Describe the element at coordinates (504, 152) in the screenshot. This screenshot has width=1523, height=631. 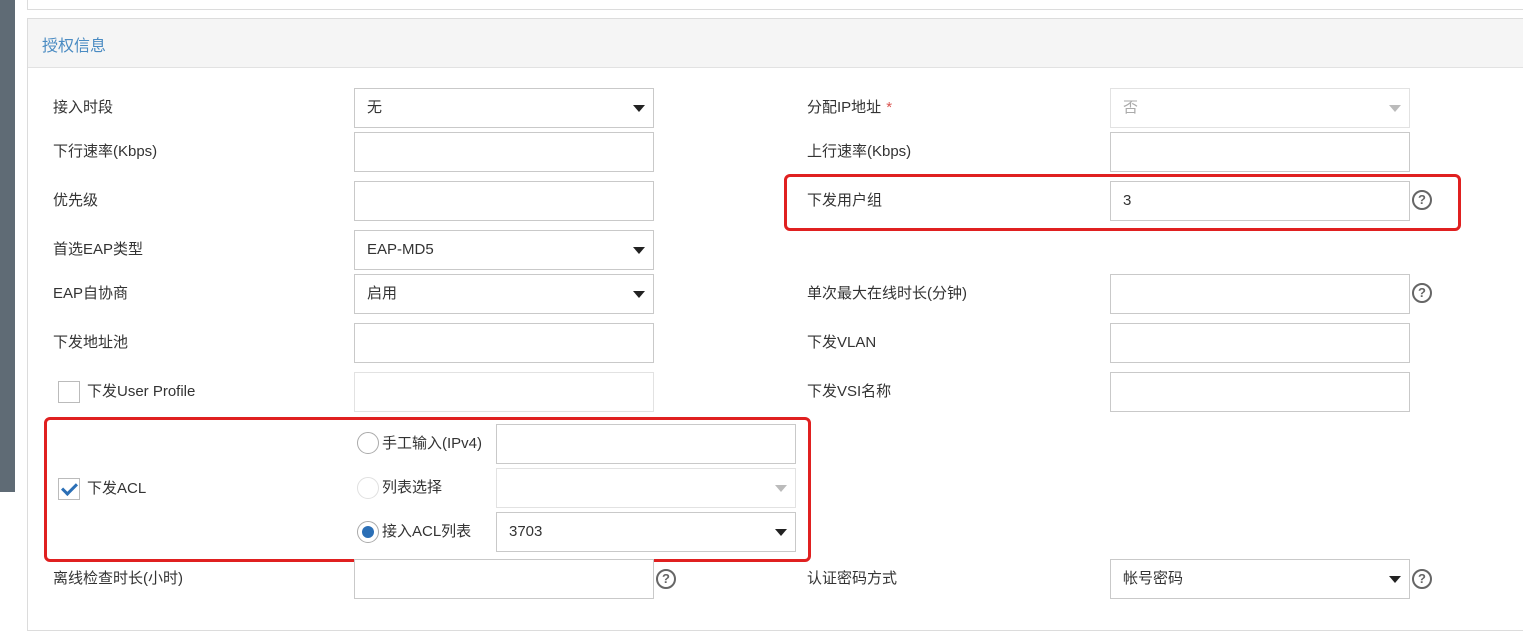
I see `down-rate-input` at that location.